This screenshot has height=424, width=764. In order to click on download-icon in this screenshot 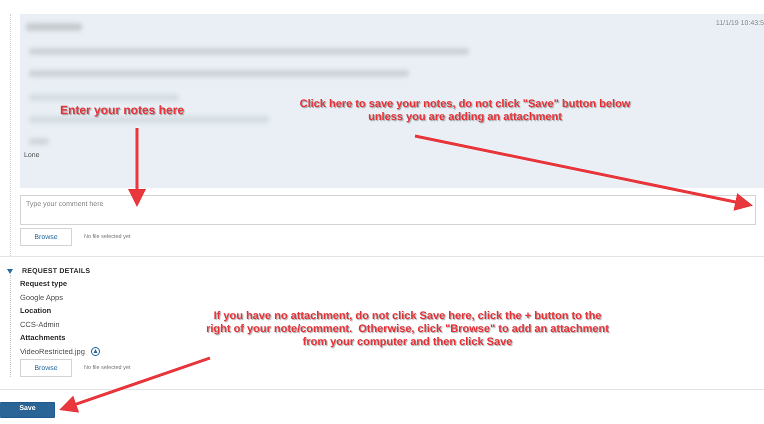, I will do `click(95, 351)`.